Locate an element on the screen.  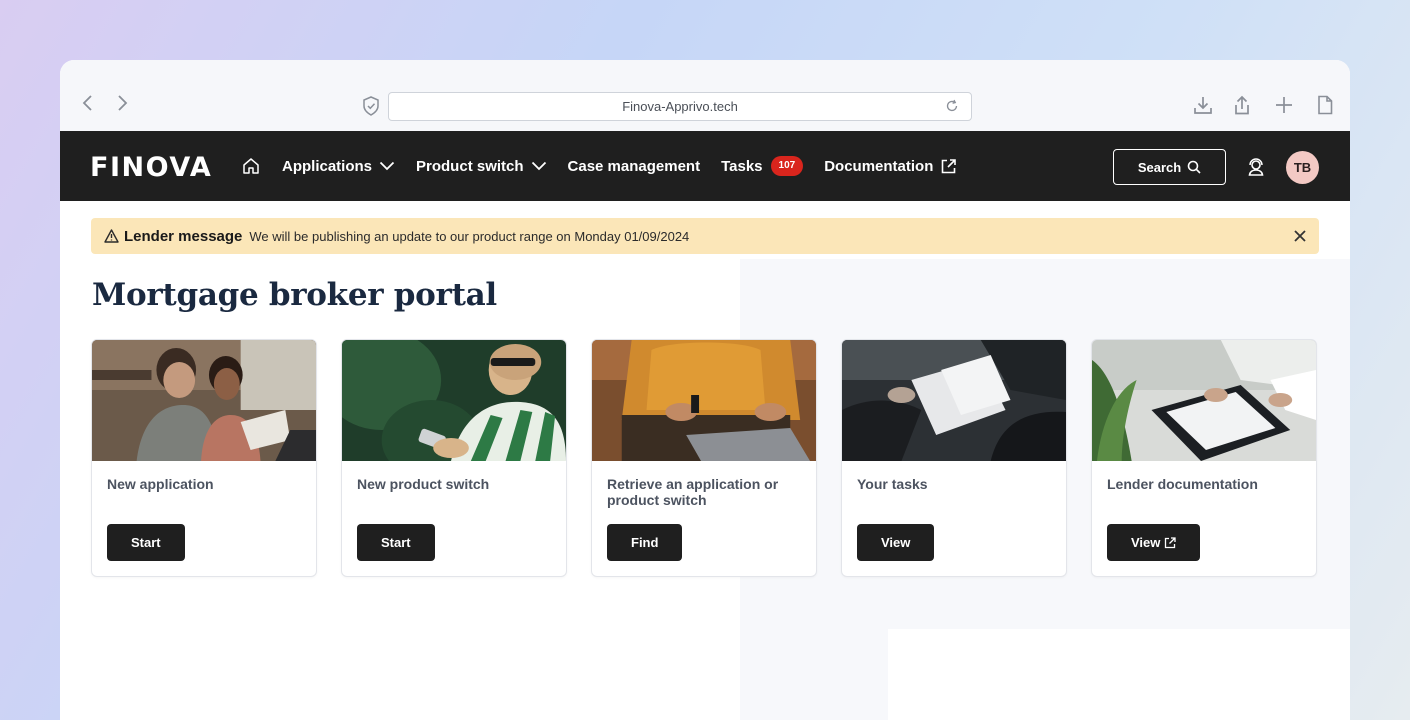
nav-tasks-label: Tasks is located at coordinates (742, 166).